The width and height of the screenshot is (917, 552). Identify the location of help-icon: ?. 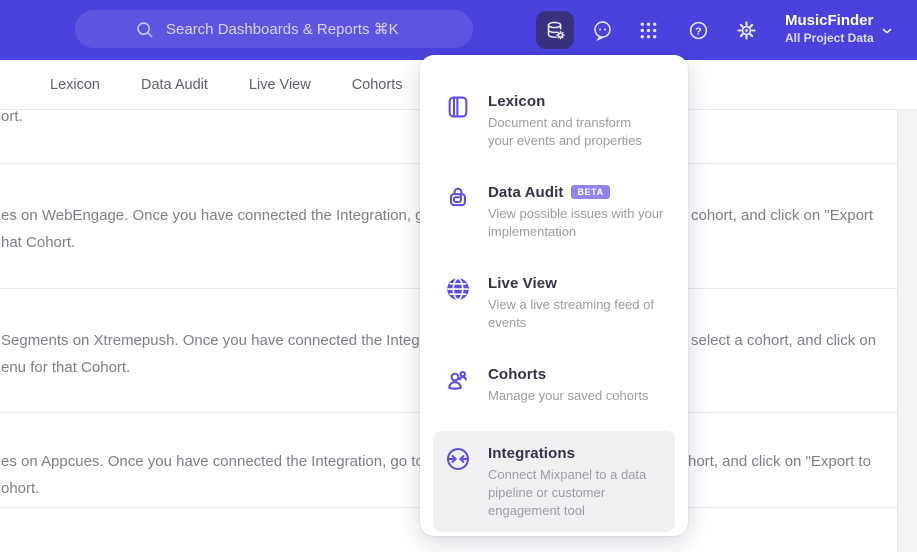
(698, 30).